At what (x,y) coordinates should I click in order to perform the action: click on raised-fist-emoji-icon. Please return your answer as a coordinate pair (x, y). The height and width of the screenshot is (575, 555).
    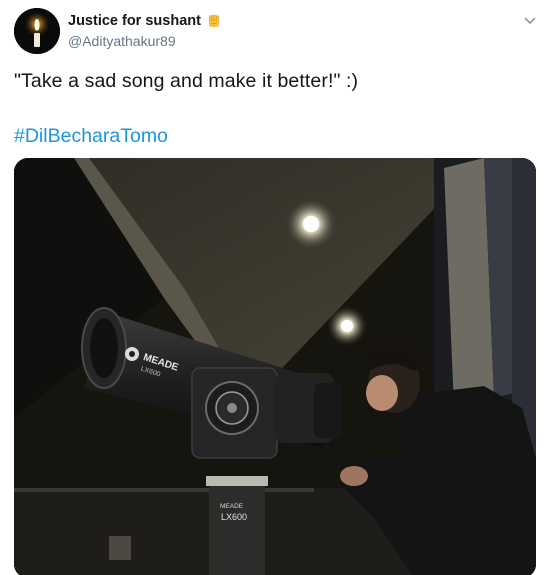
    Looking at the image, I should click on (214, 21).